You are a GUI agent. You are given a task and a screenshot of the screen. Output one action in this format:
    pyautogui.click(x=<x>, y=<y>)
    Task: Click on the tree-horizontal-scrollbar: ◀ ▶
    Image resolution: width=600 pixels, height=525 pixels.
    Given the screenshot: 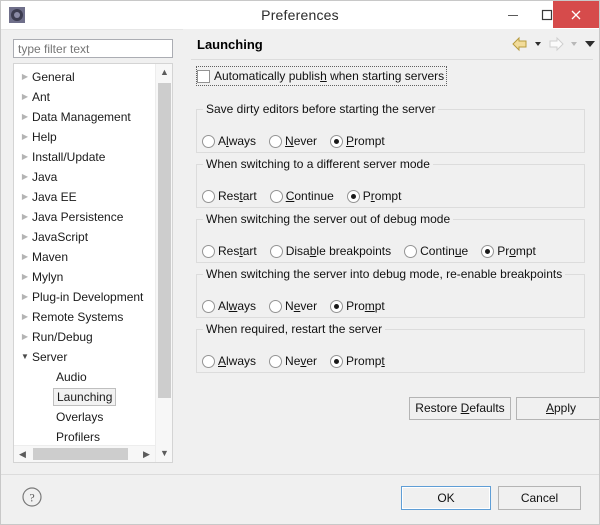 What is the action you would take?
    pyautogui.click(x=84, y=453)
    